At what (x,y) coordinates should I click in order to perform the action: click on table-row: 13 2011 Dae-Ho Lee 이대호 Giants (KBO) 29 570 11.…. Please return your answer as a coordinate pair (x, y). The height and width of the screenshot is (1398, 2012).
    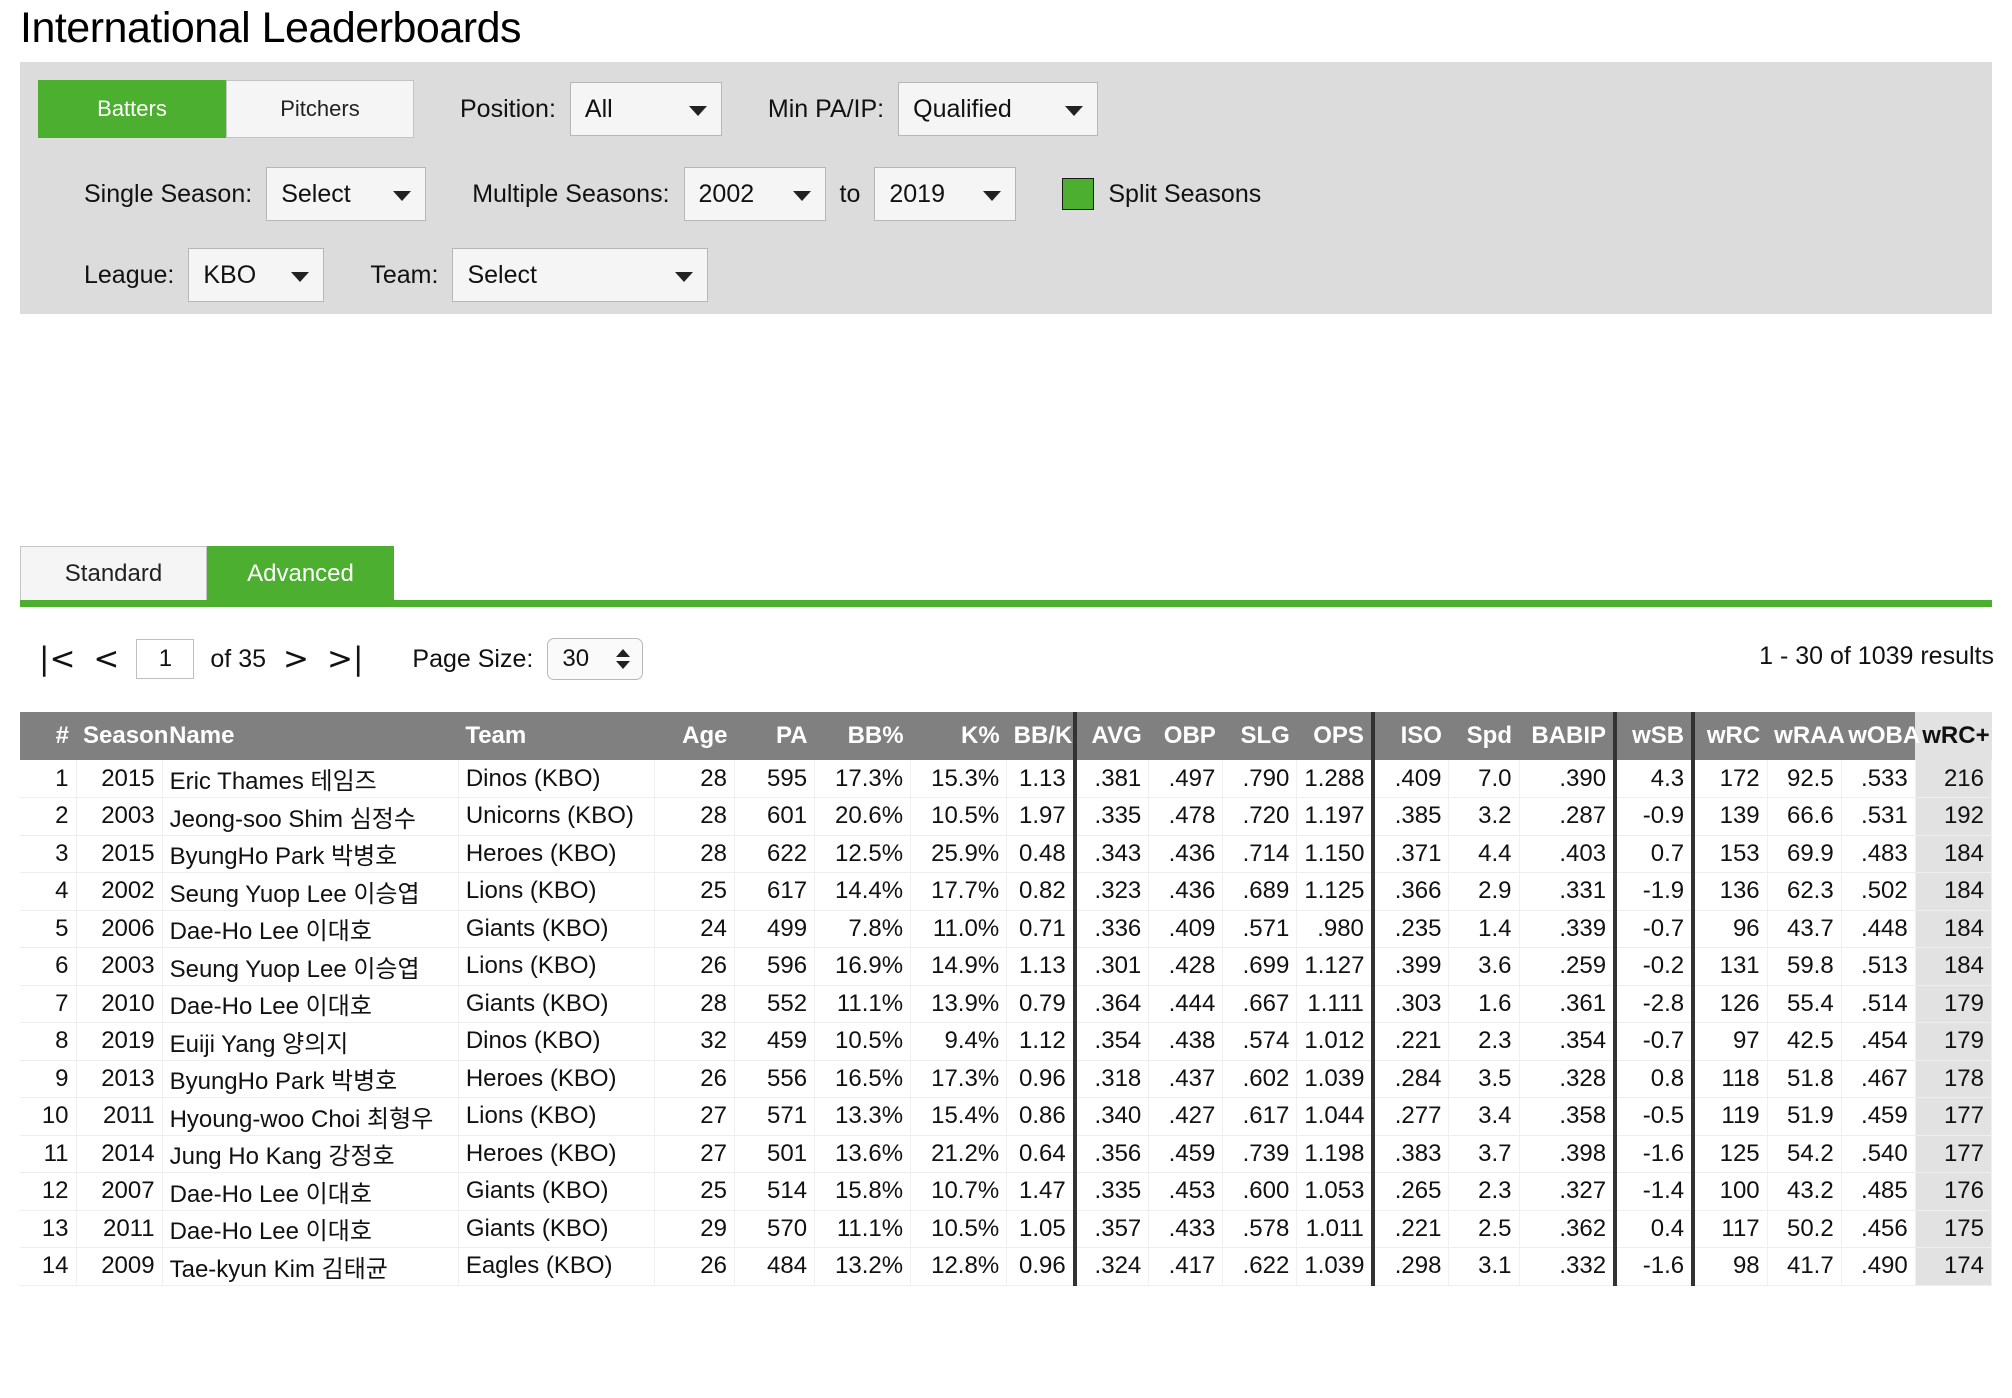
    Looking at the image, I should click on (1006, 1229).